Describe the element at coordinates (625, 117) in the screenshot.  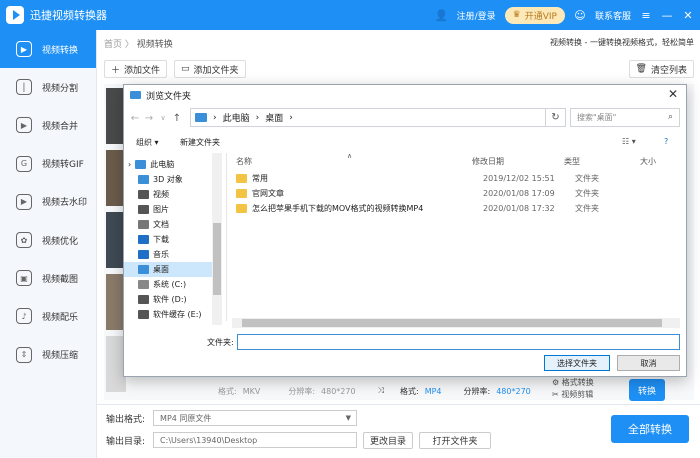
I see `search-input: 搜索"桌面" ⌕` at that location.